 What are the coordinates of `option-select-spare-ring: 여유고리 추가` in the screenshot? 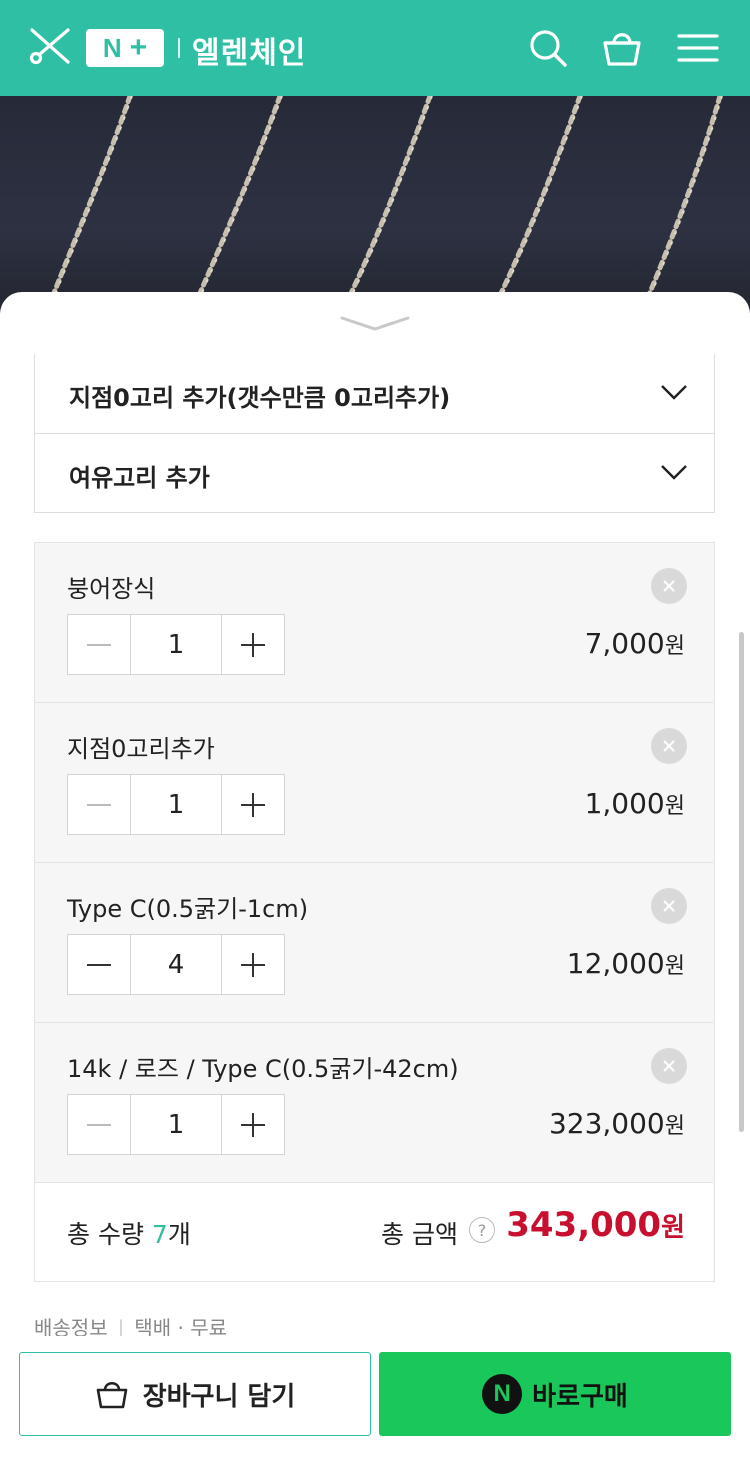 It's located at (374, 473).